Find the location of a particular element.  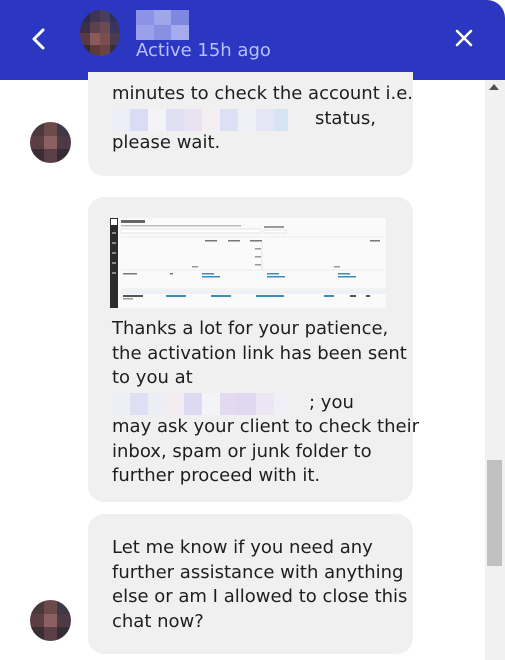

chat-header: Active 15h ago is located at coordinates (252, 40).